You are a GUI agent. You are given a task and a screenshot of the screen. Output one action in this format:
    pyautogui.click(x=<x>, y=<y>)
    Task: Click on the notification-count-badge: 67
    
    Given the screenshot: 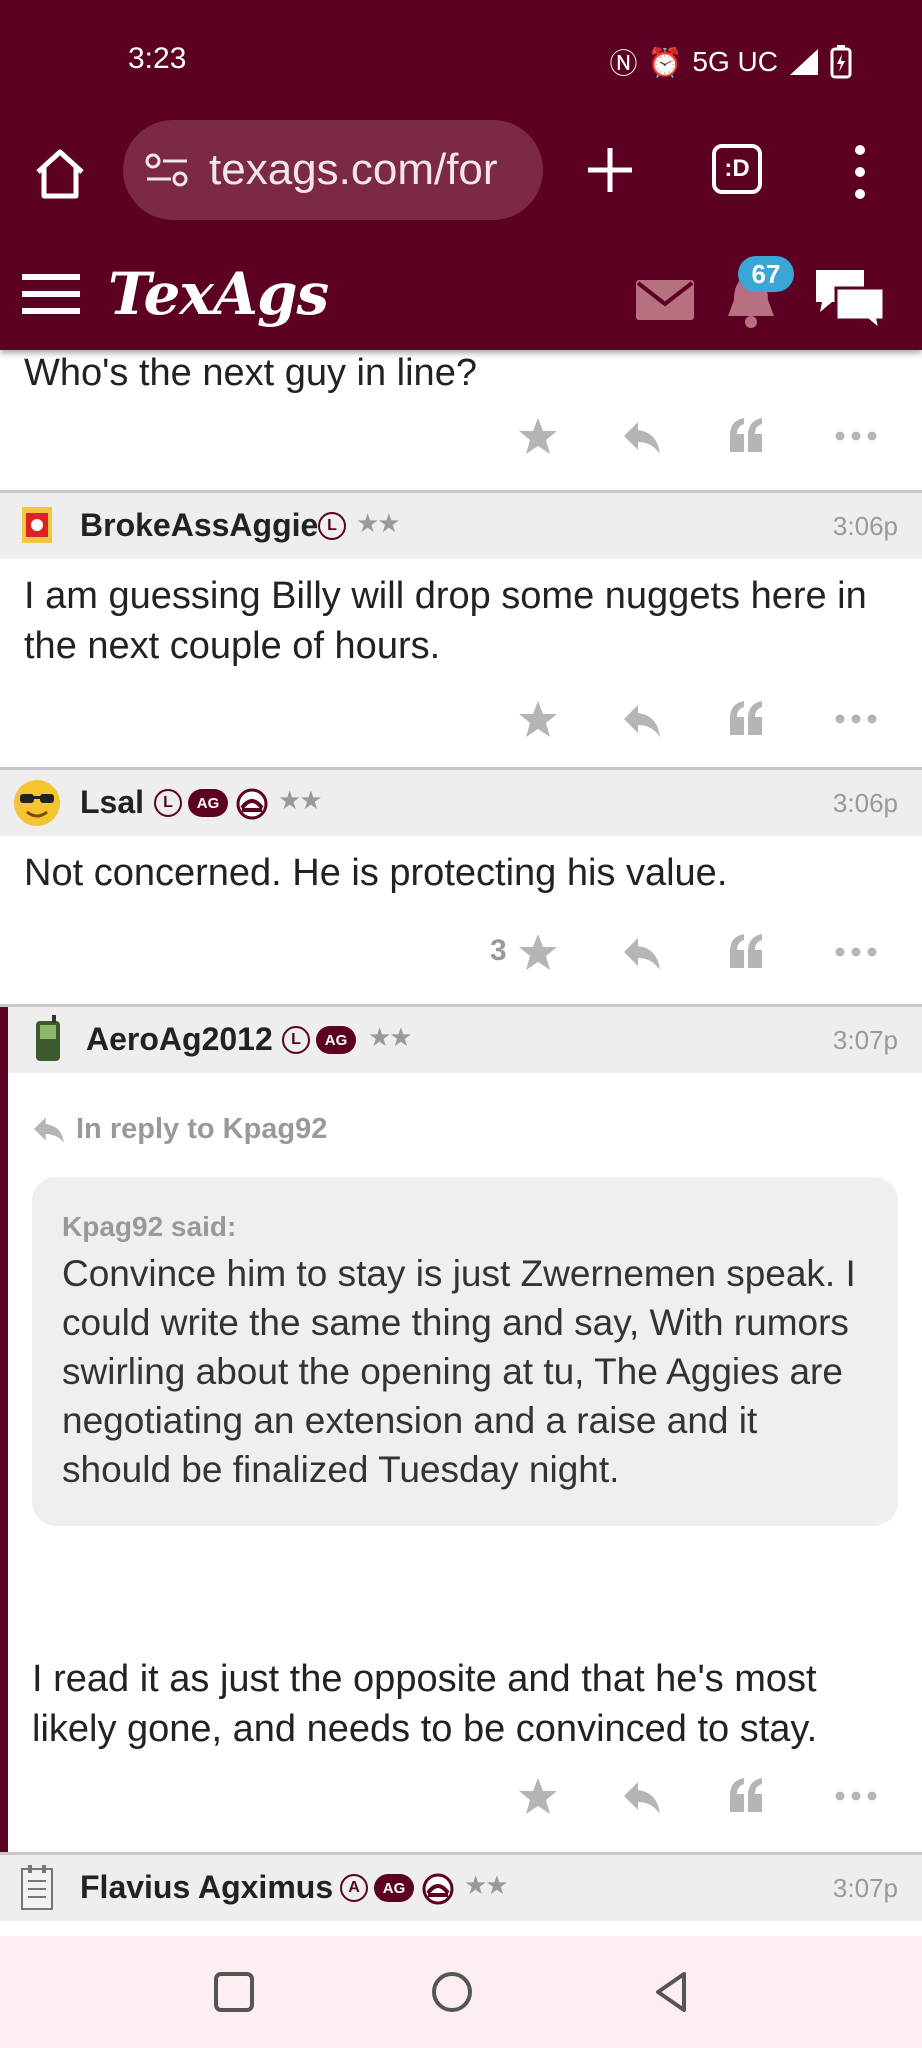 What is the action you would take?
    pyautogui.click(x=766, y=274)
    